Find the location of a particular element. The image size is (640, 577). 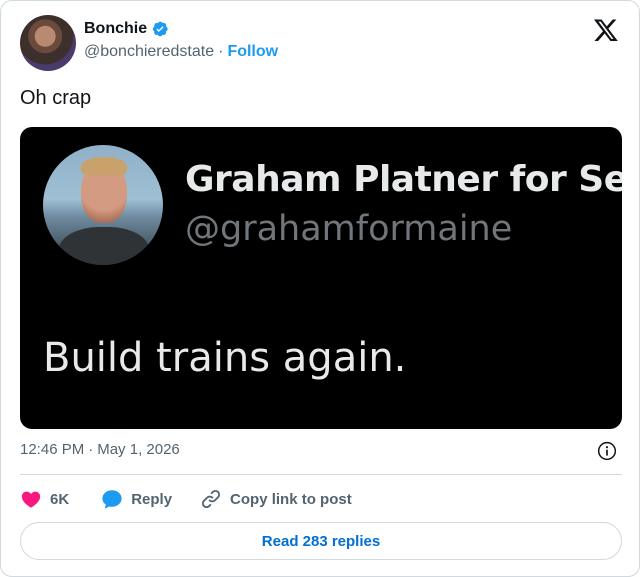

tweet-date: May 1, 2026 is located at coordinates (138, 449).